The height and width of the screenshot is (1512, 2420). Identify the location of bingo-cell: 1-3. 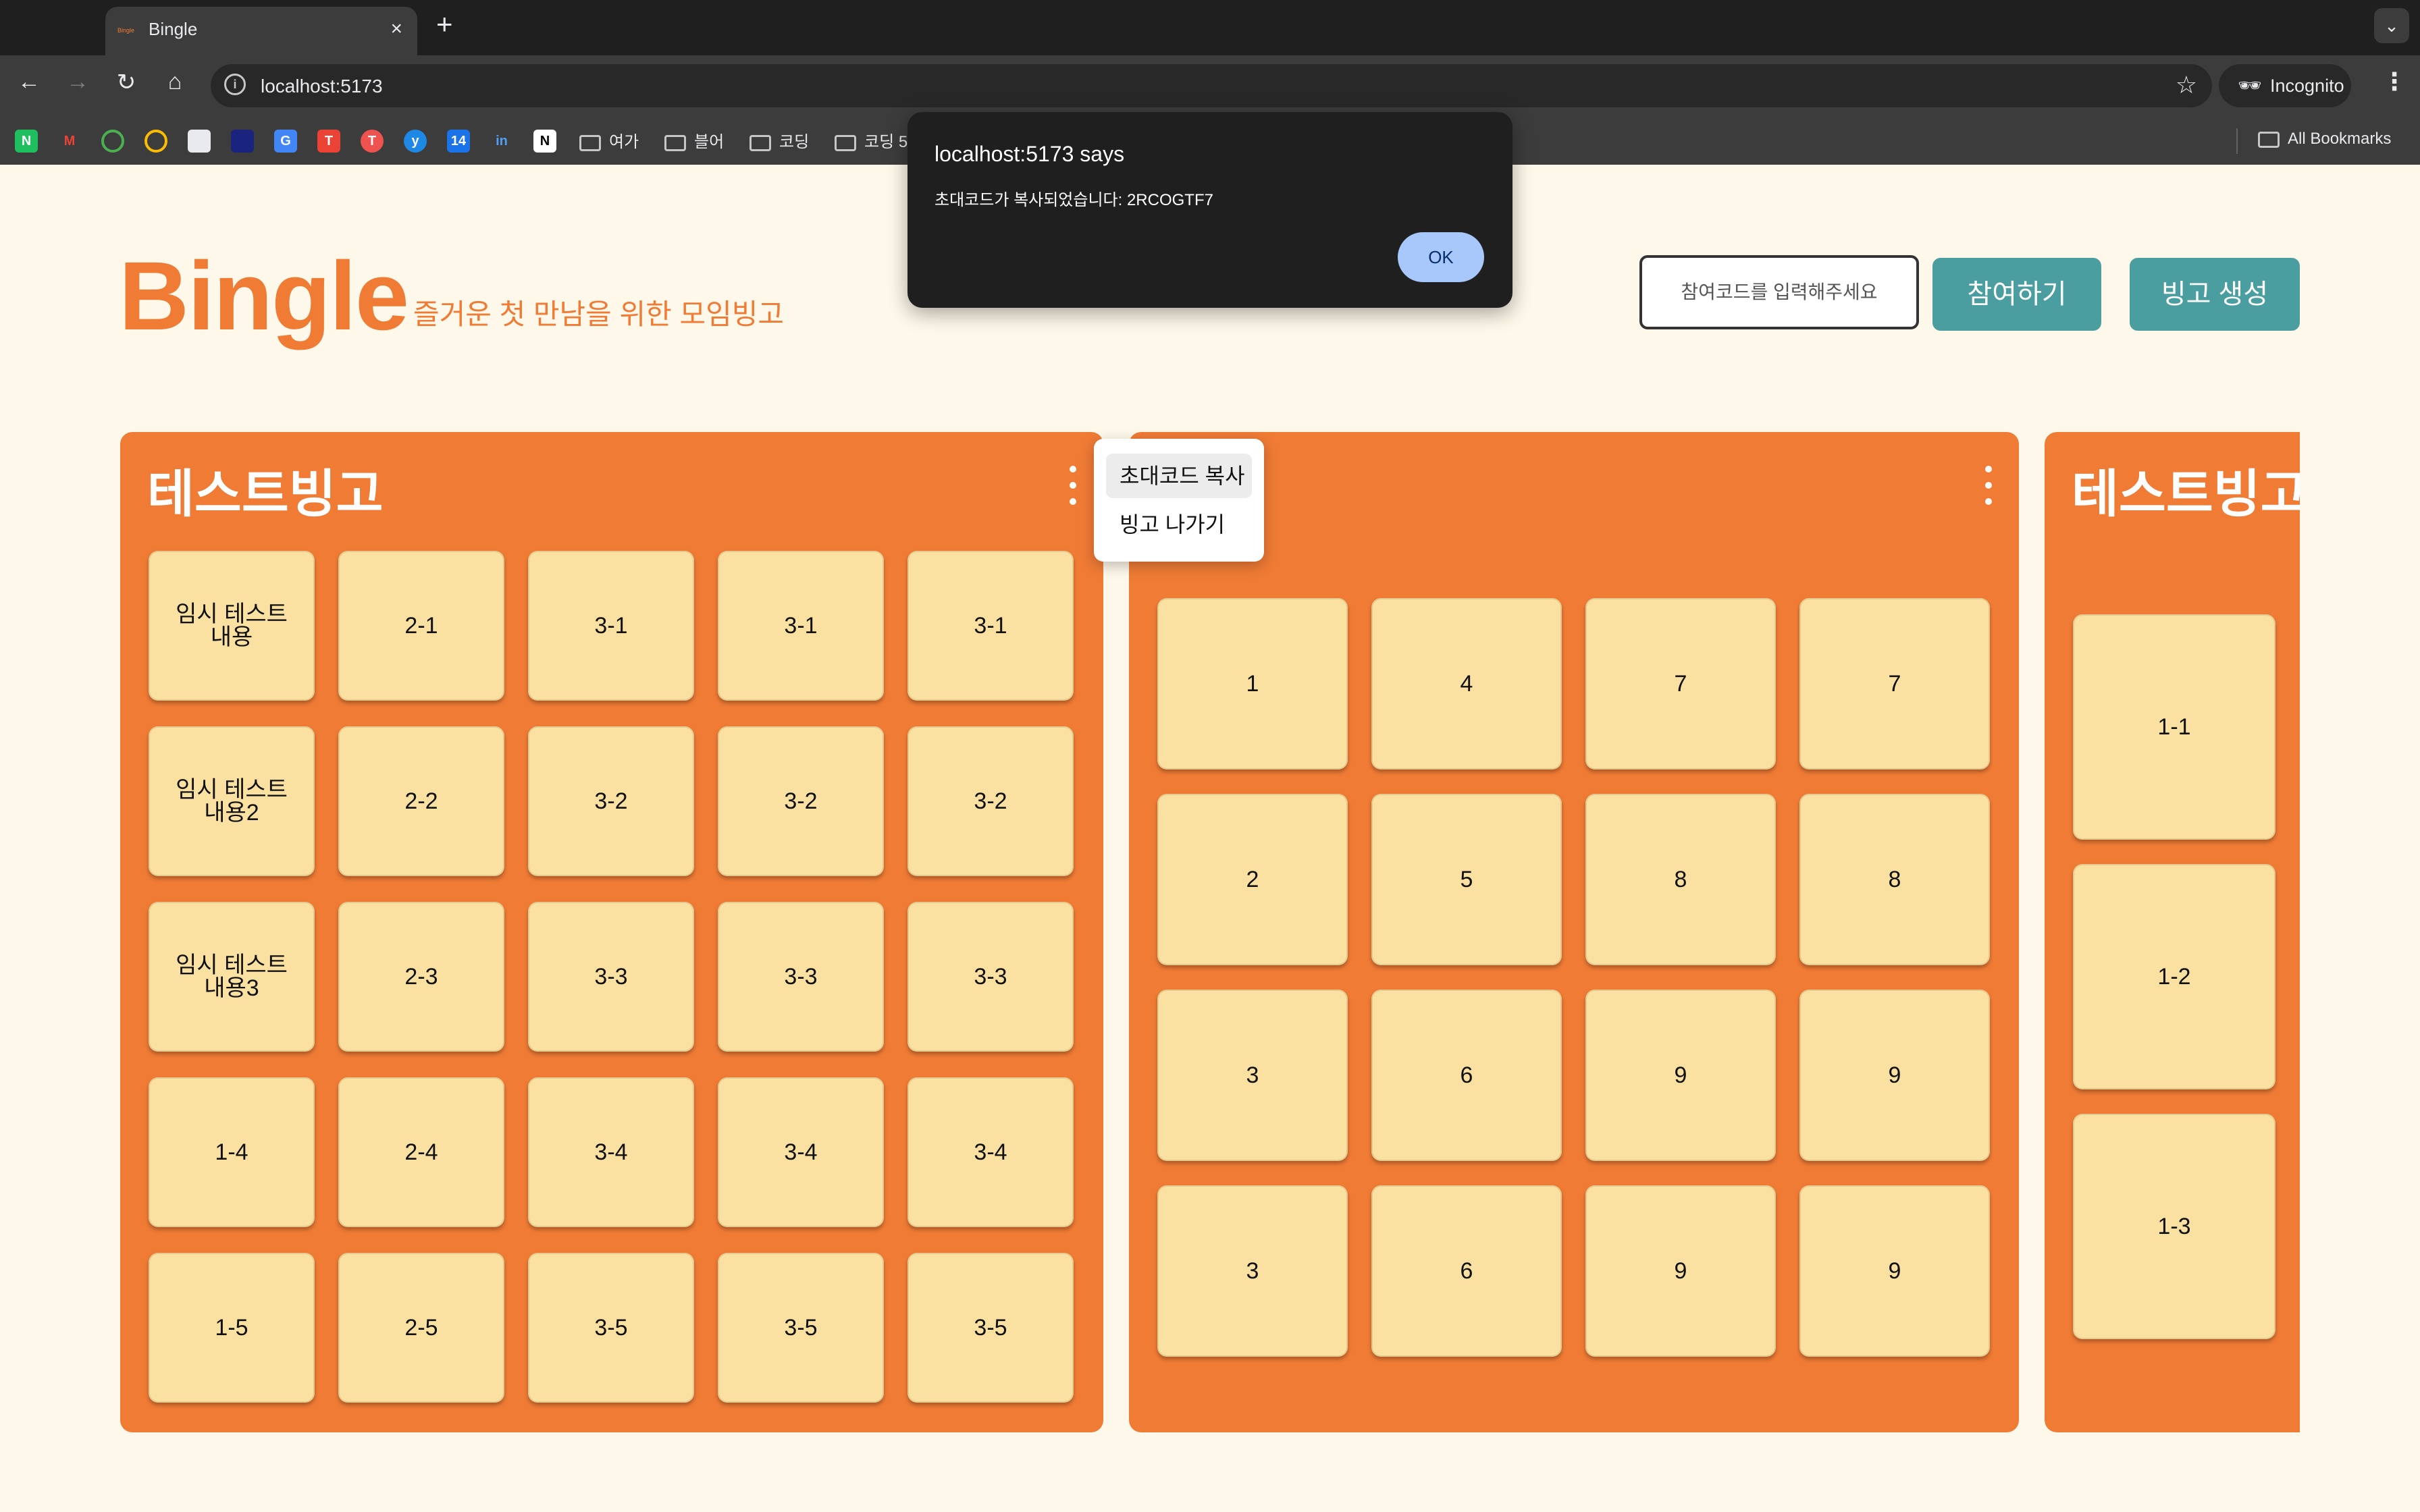
(2174, 1226).